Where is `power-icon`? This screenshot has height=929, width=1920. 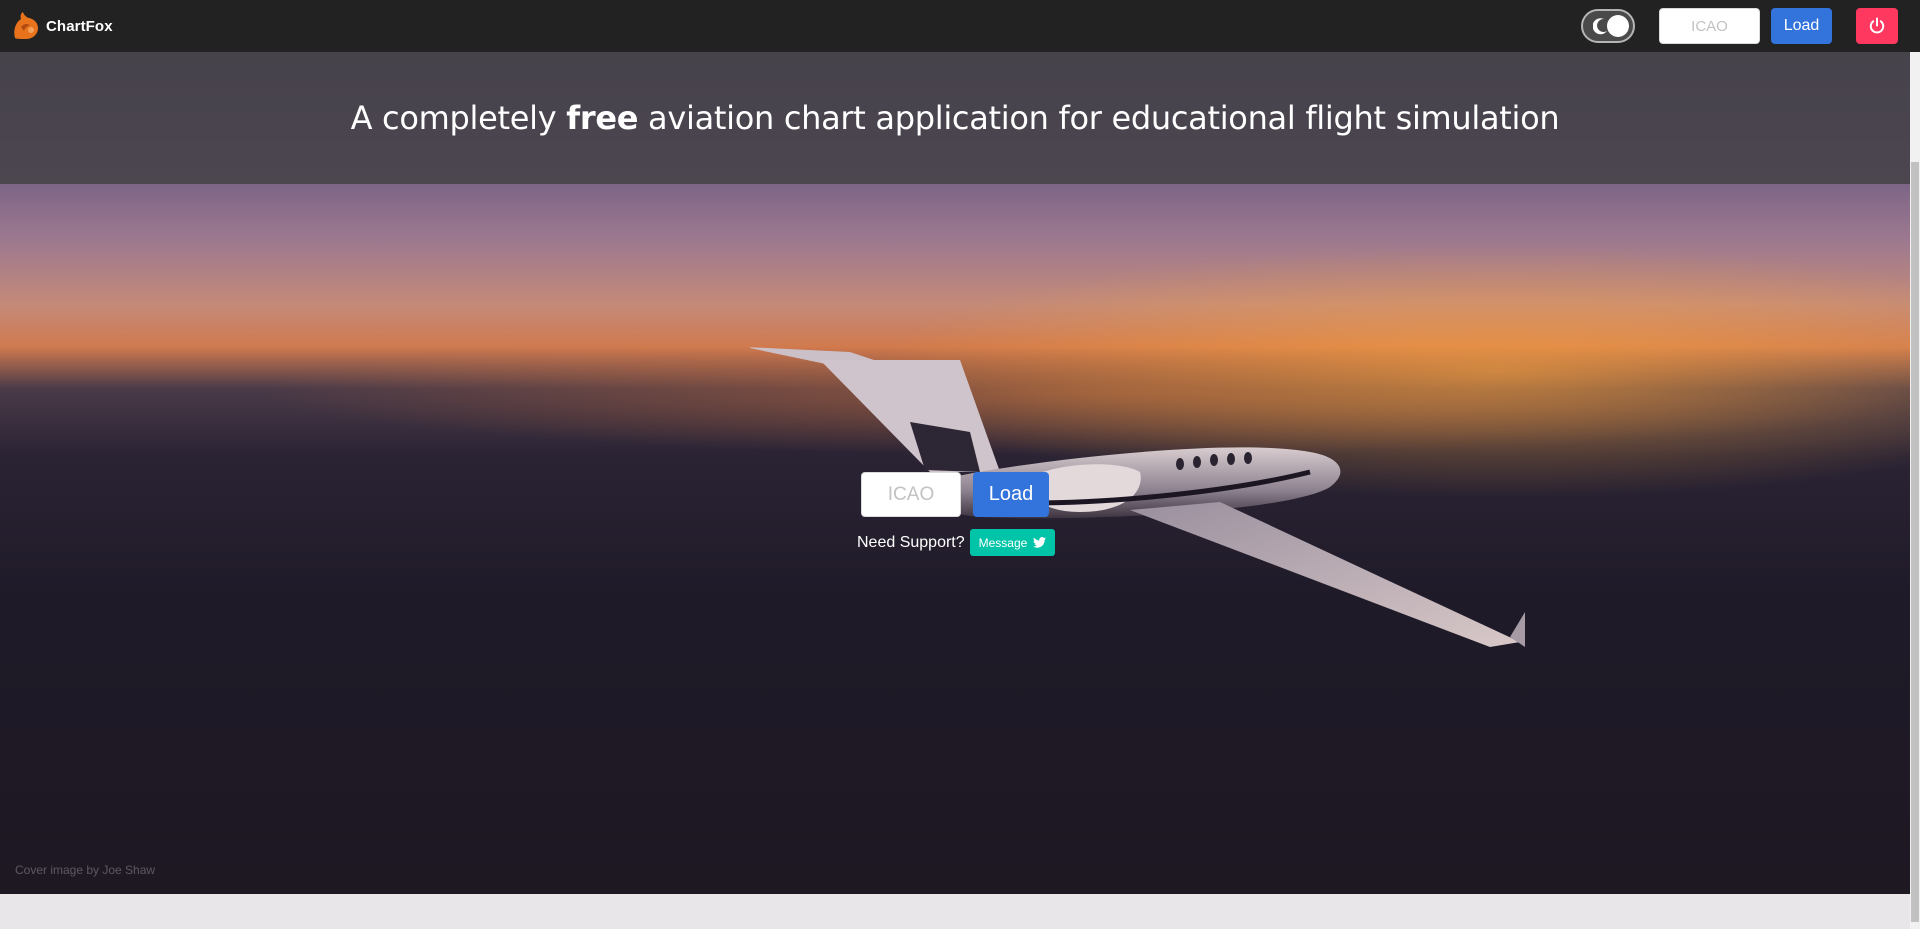
power-icon is located at coordinates (1877, 25).